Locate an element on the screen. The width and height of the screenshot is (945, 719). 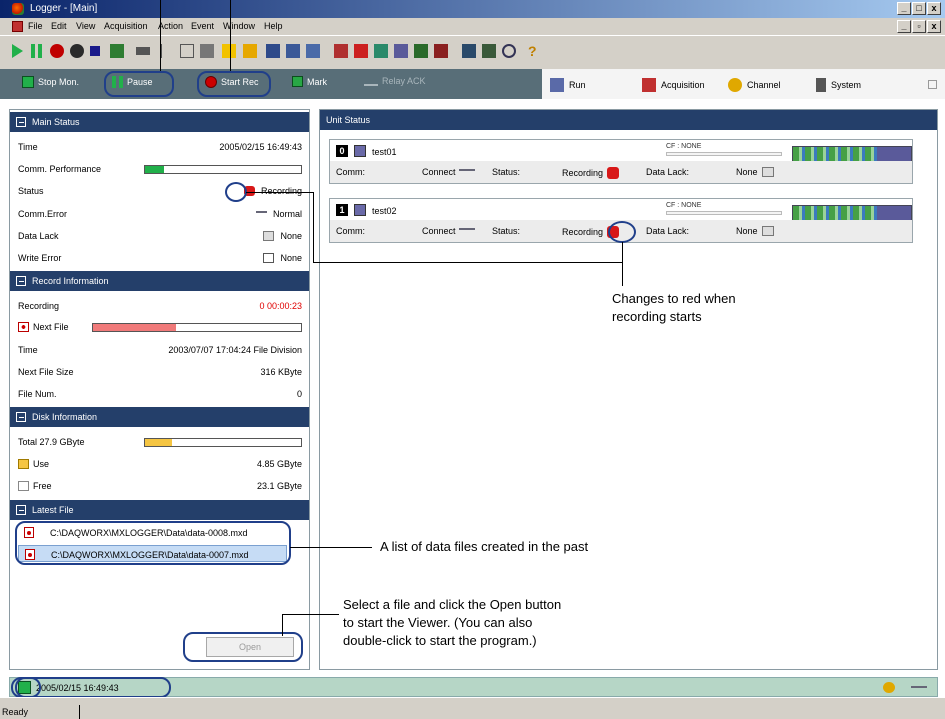
tab-run: Run is located at coordinates (568, 85).